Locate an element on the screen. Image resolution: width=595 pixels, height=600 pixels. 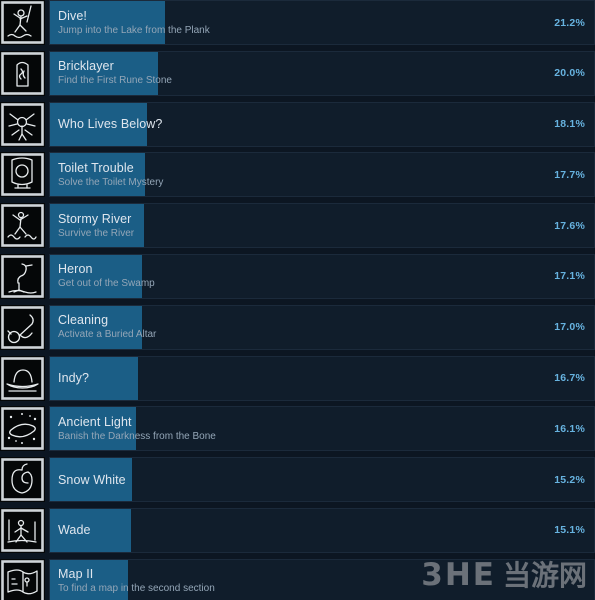
achievement-percent: 16.1% is located at coordinates (569, 428).